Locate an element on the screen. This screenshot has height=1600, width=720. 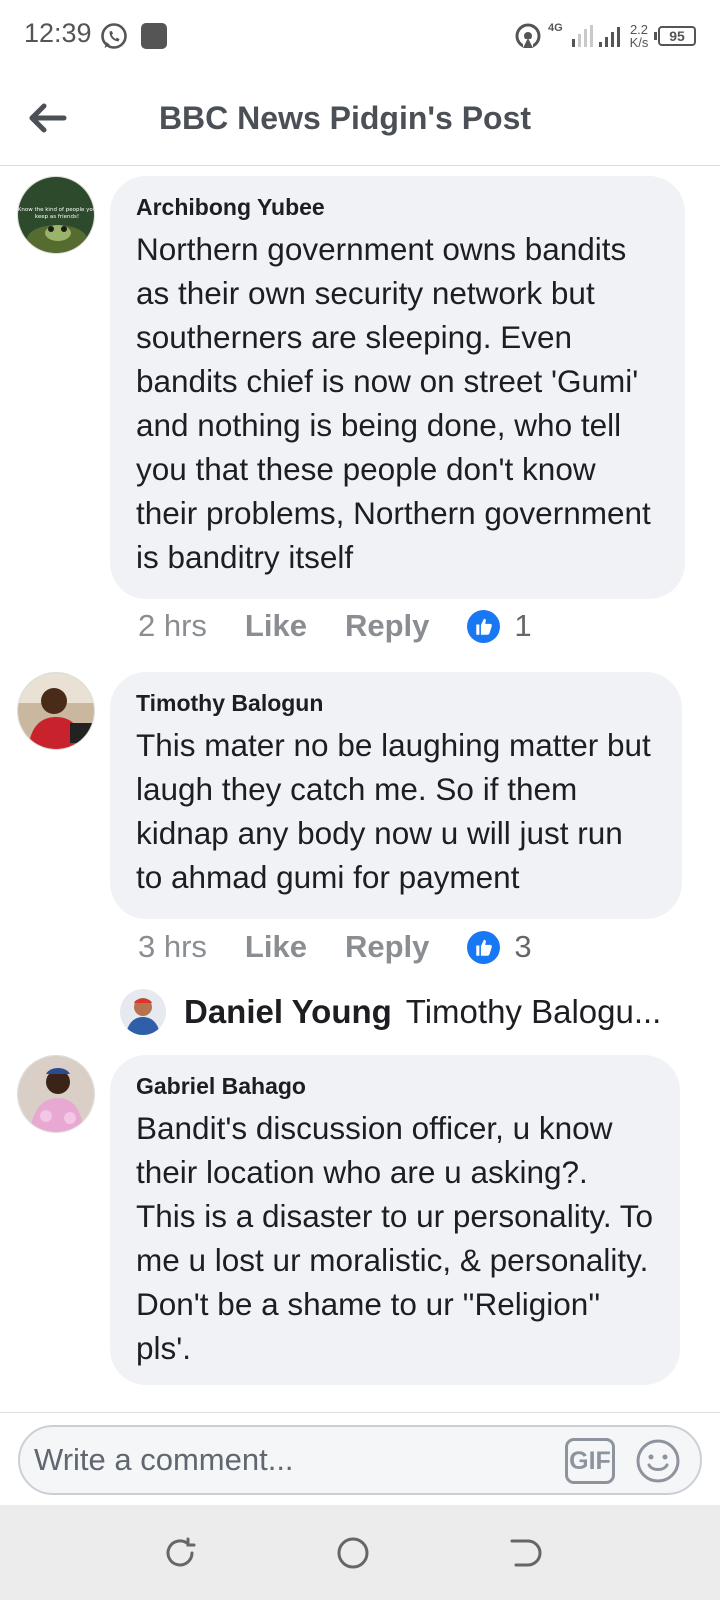
status-bar: 12:39 4G 2.2 K/s 95 is located at coordinates (360, 36).